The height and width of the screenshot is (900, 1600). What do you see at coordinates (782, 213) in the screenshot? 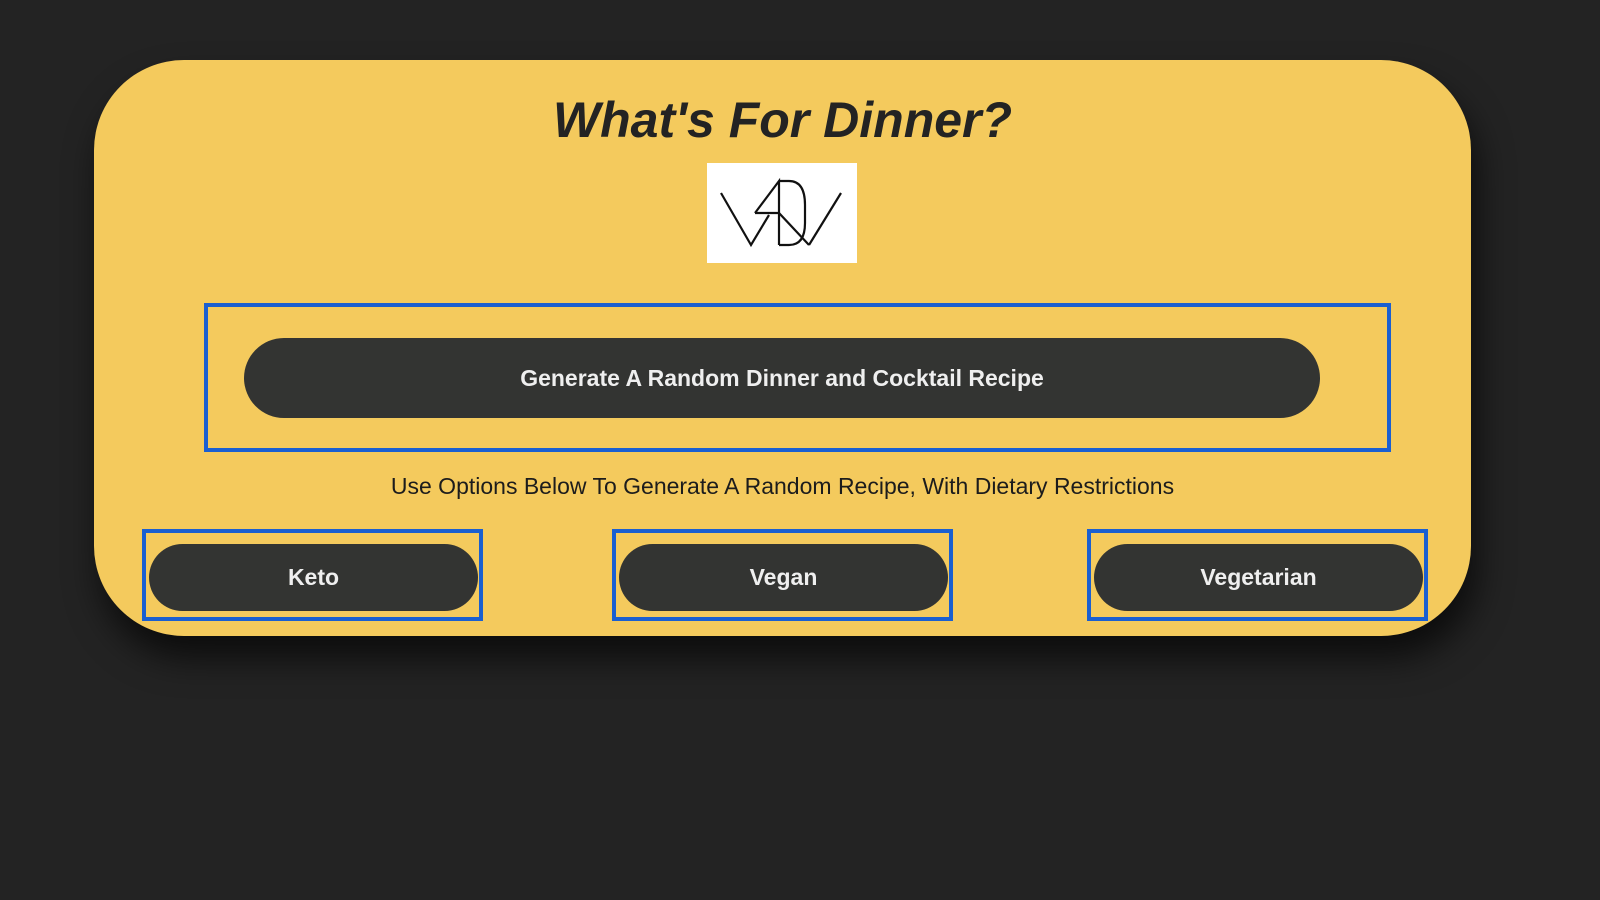
I see `wdd-logo-icon` at bounding box center [782, 213].